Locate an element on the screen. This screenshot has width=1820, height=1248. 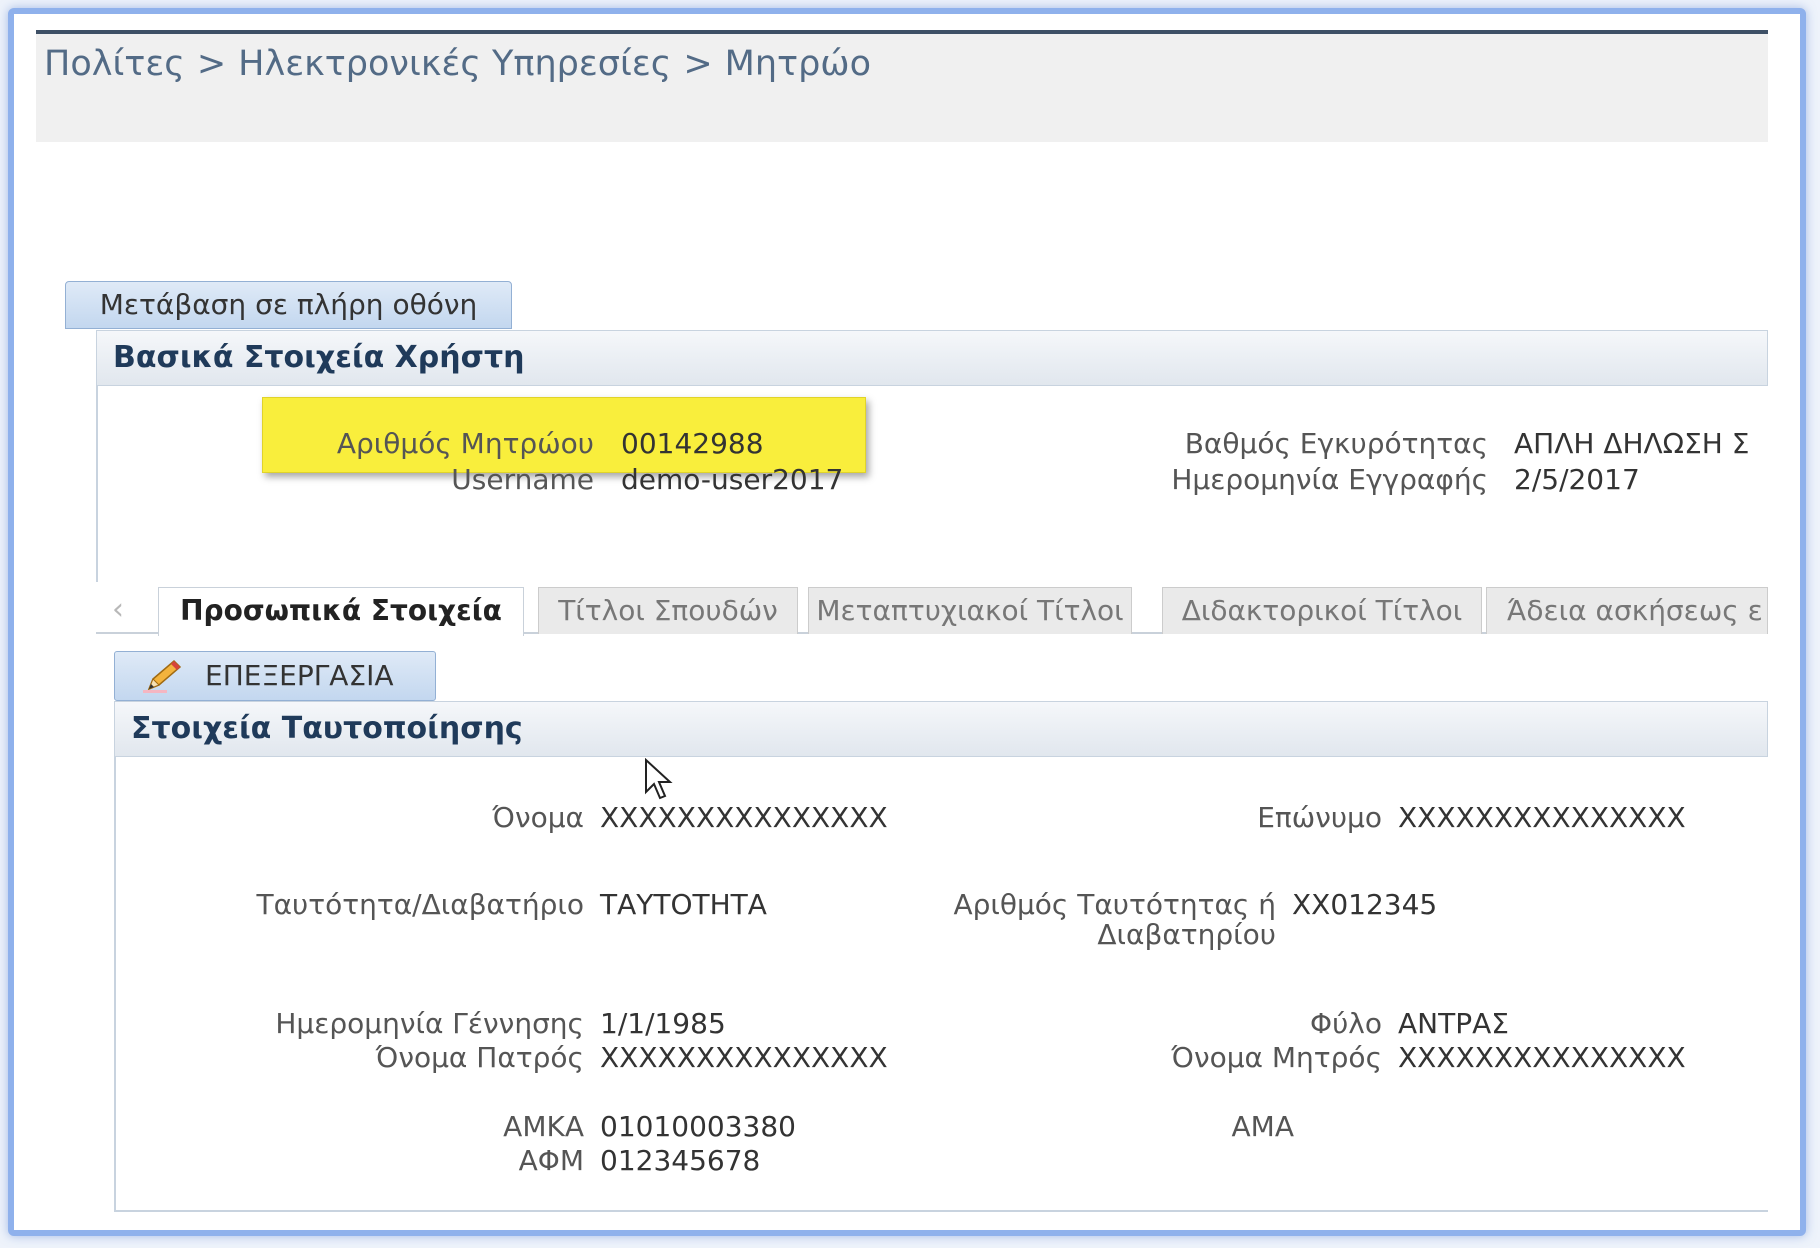
edit-button-label: ΕΠΕΞΕΡΓΑΣΙΑ is located at coordinates (299, 675).